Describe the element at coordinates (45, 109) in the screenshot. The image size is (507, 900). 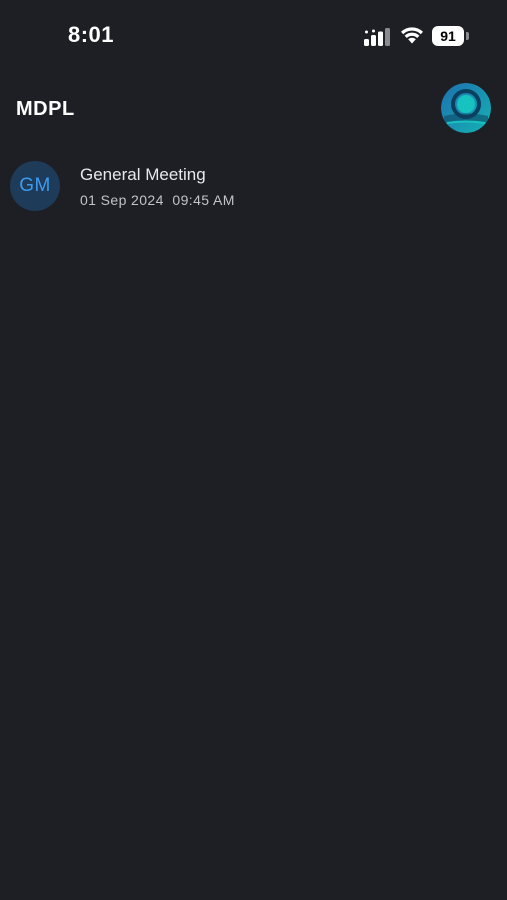
I see `page-title: MDPL` at that location.